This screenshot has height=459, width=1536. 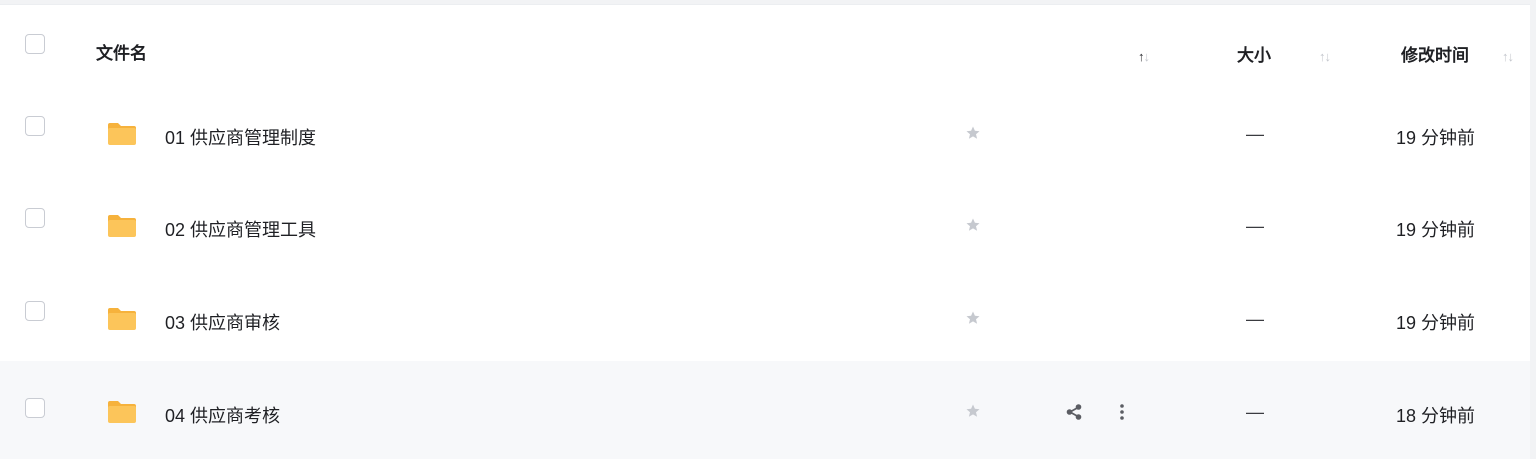 I want to click on column-header-modified: 修改时间, so click(x=1435, y=53).